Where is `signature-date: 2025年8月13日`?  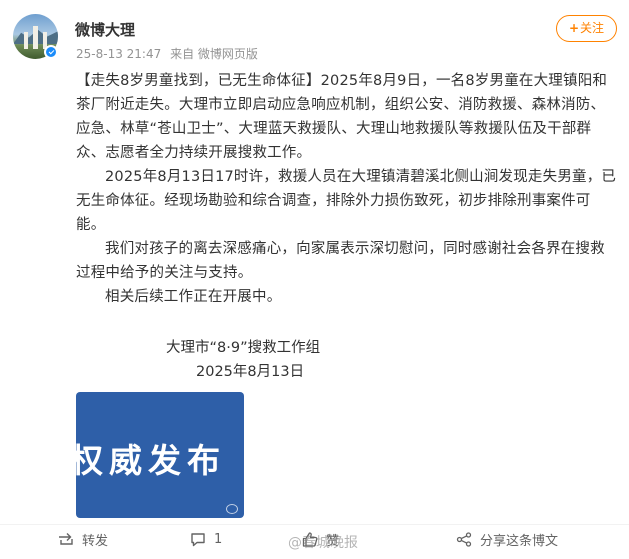 signature-date: 2025年8月13日 is located at coordinates (250, 372).